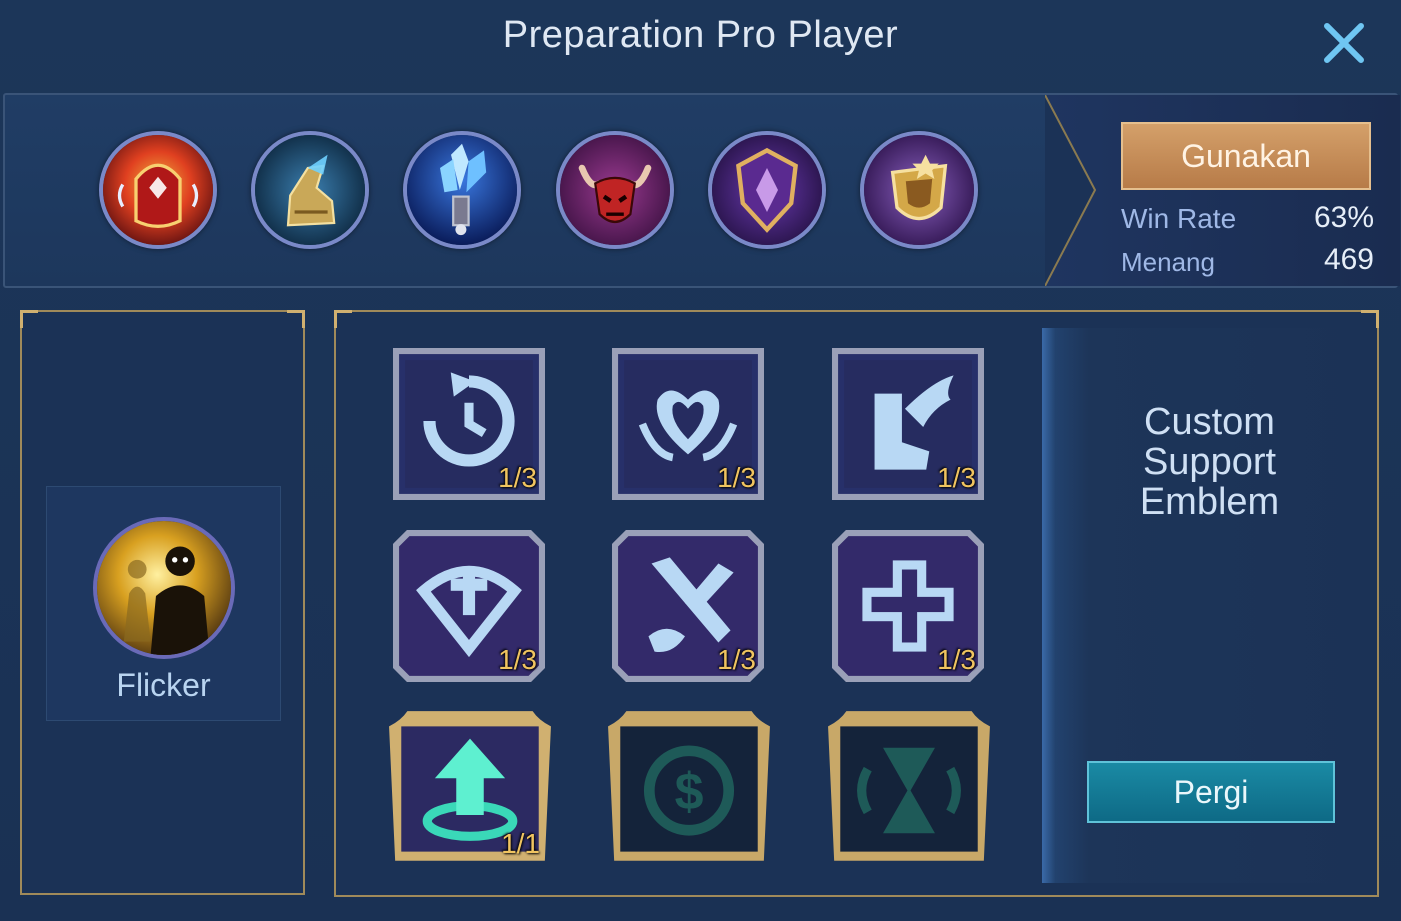 This screenshot has width=1401, height=921. What do you see at coordinates (1348, 259) in the screenshot?
I see `wins-value: 469` at bounding box center [1348, 259].